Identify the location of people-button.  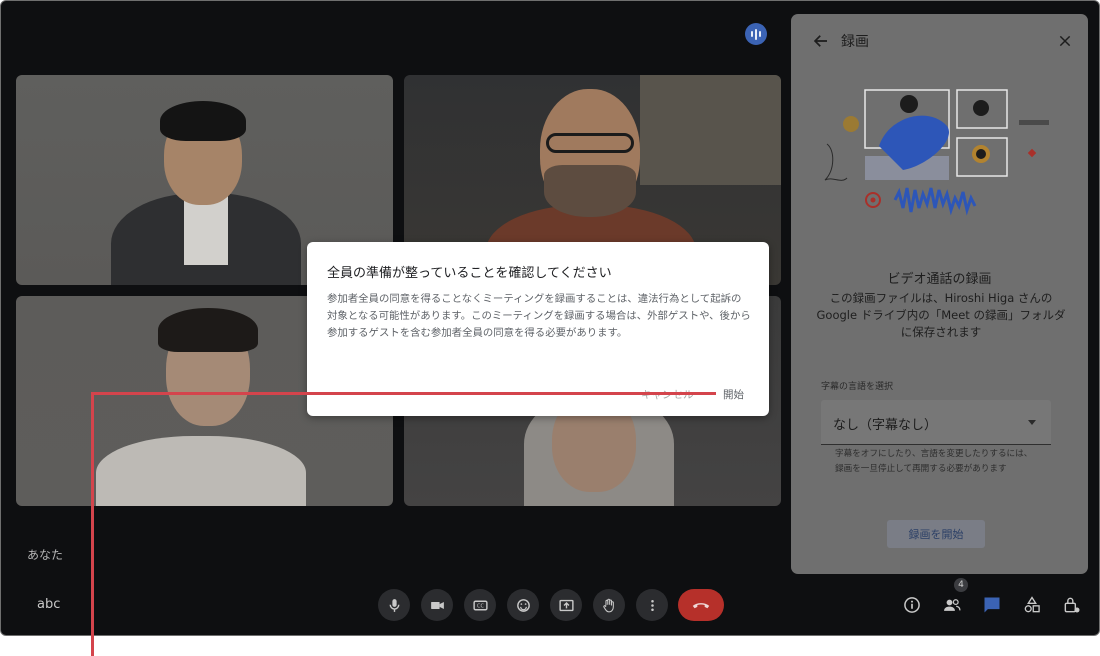
(952, 605).